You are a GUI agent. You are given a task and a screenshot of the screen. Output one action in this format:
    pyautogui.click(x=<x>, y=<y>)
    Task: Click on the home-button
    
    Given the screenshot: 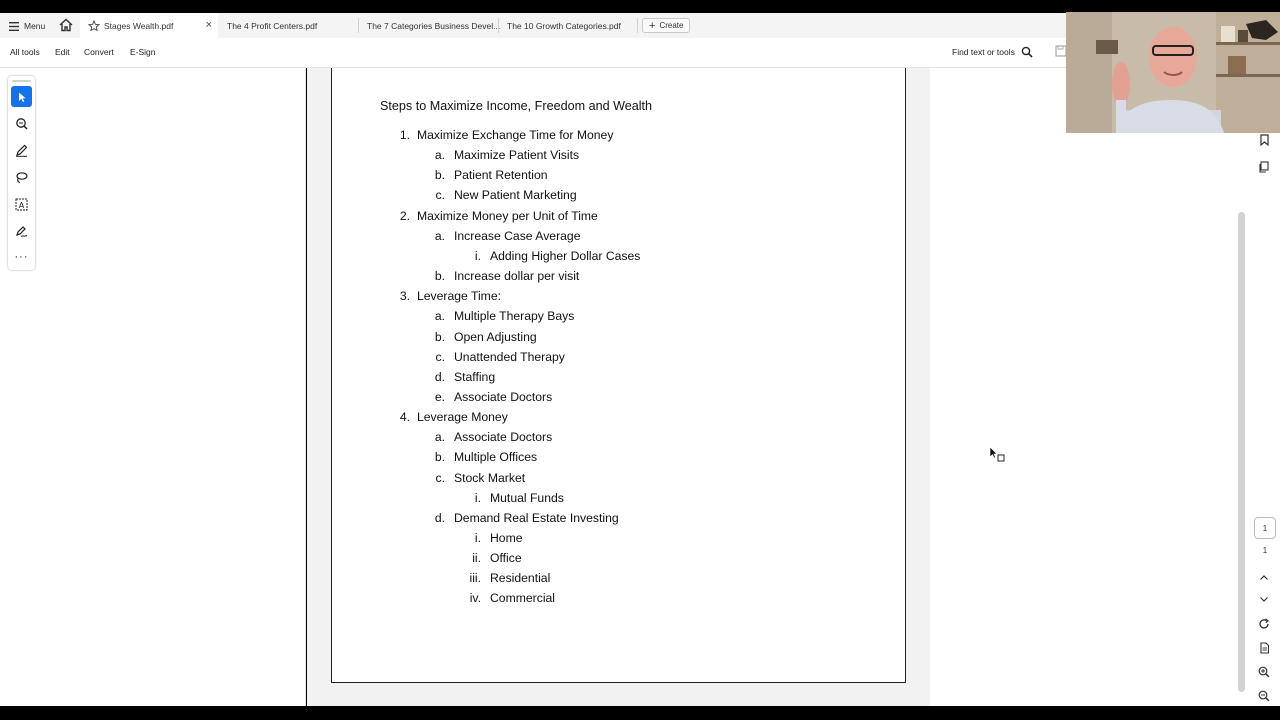 What is the action you would take?
    pyautogui.click(x=66, y=25)
    